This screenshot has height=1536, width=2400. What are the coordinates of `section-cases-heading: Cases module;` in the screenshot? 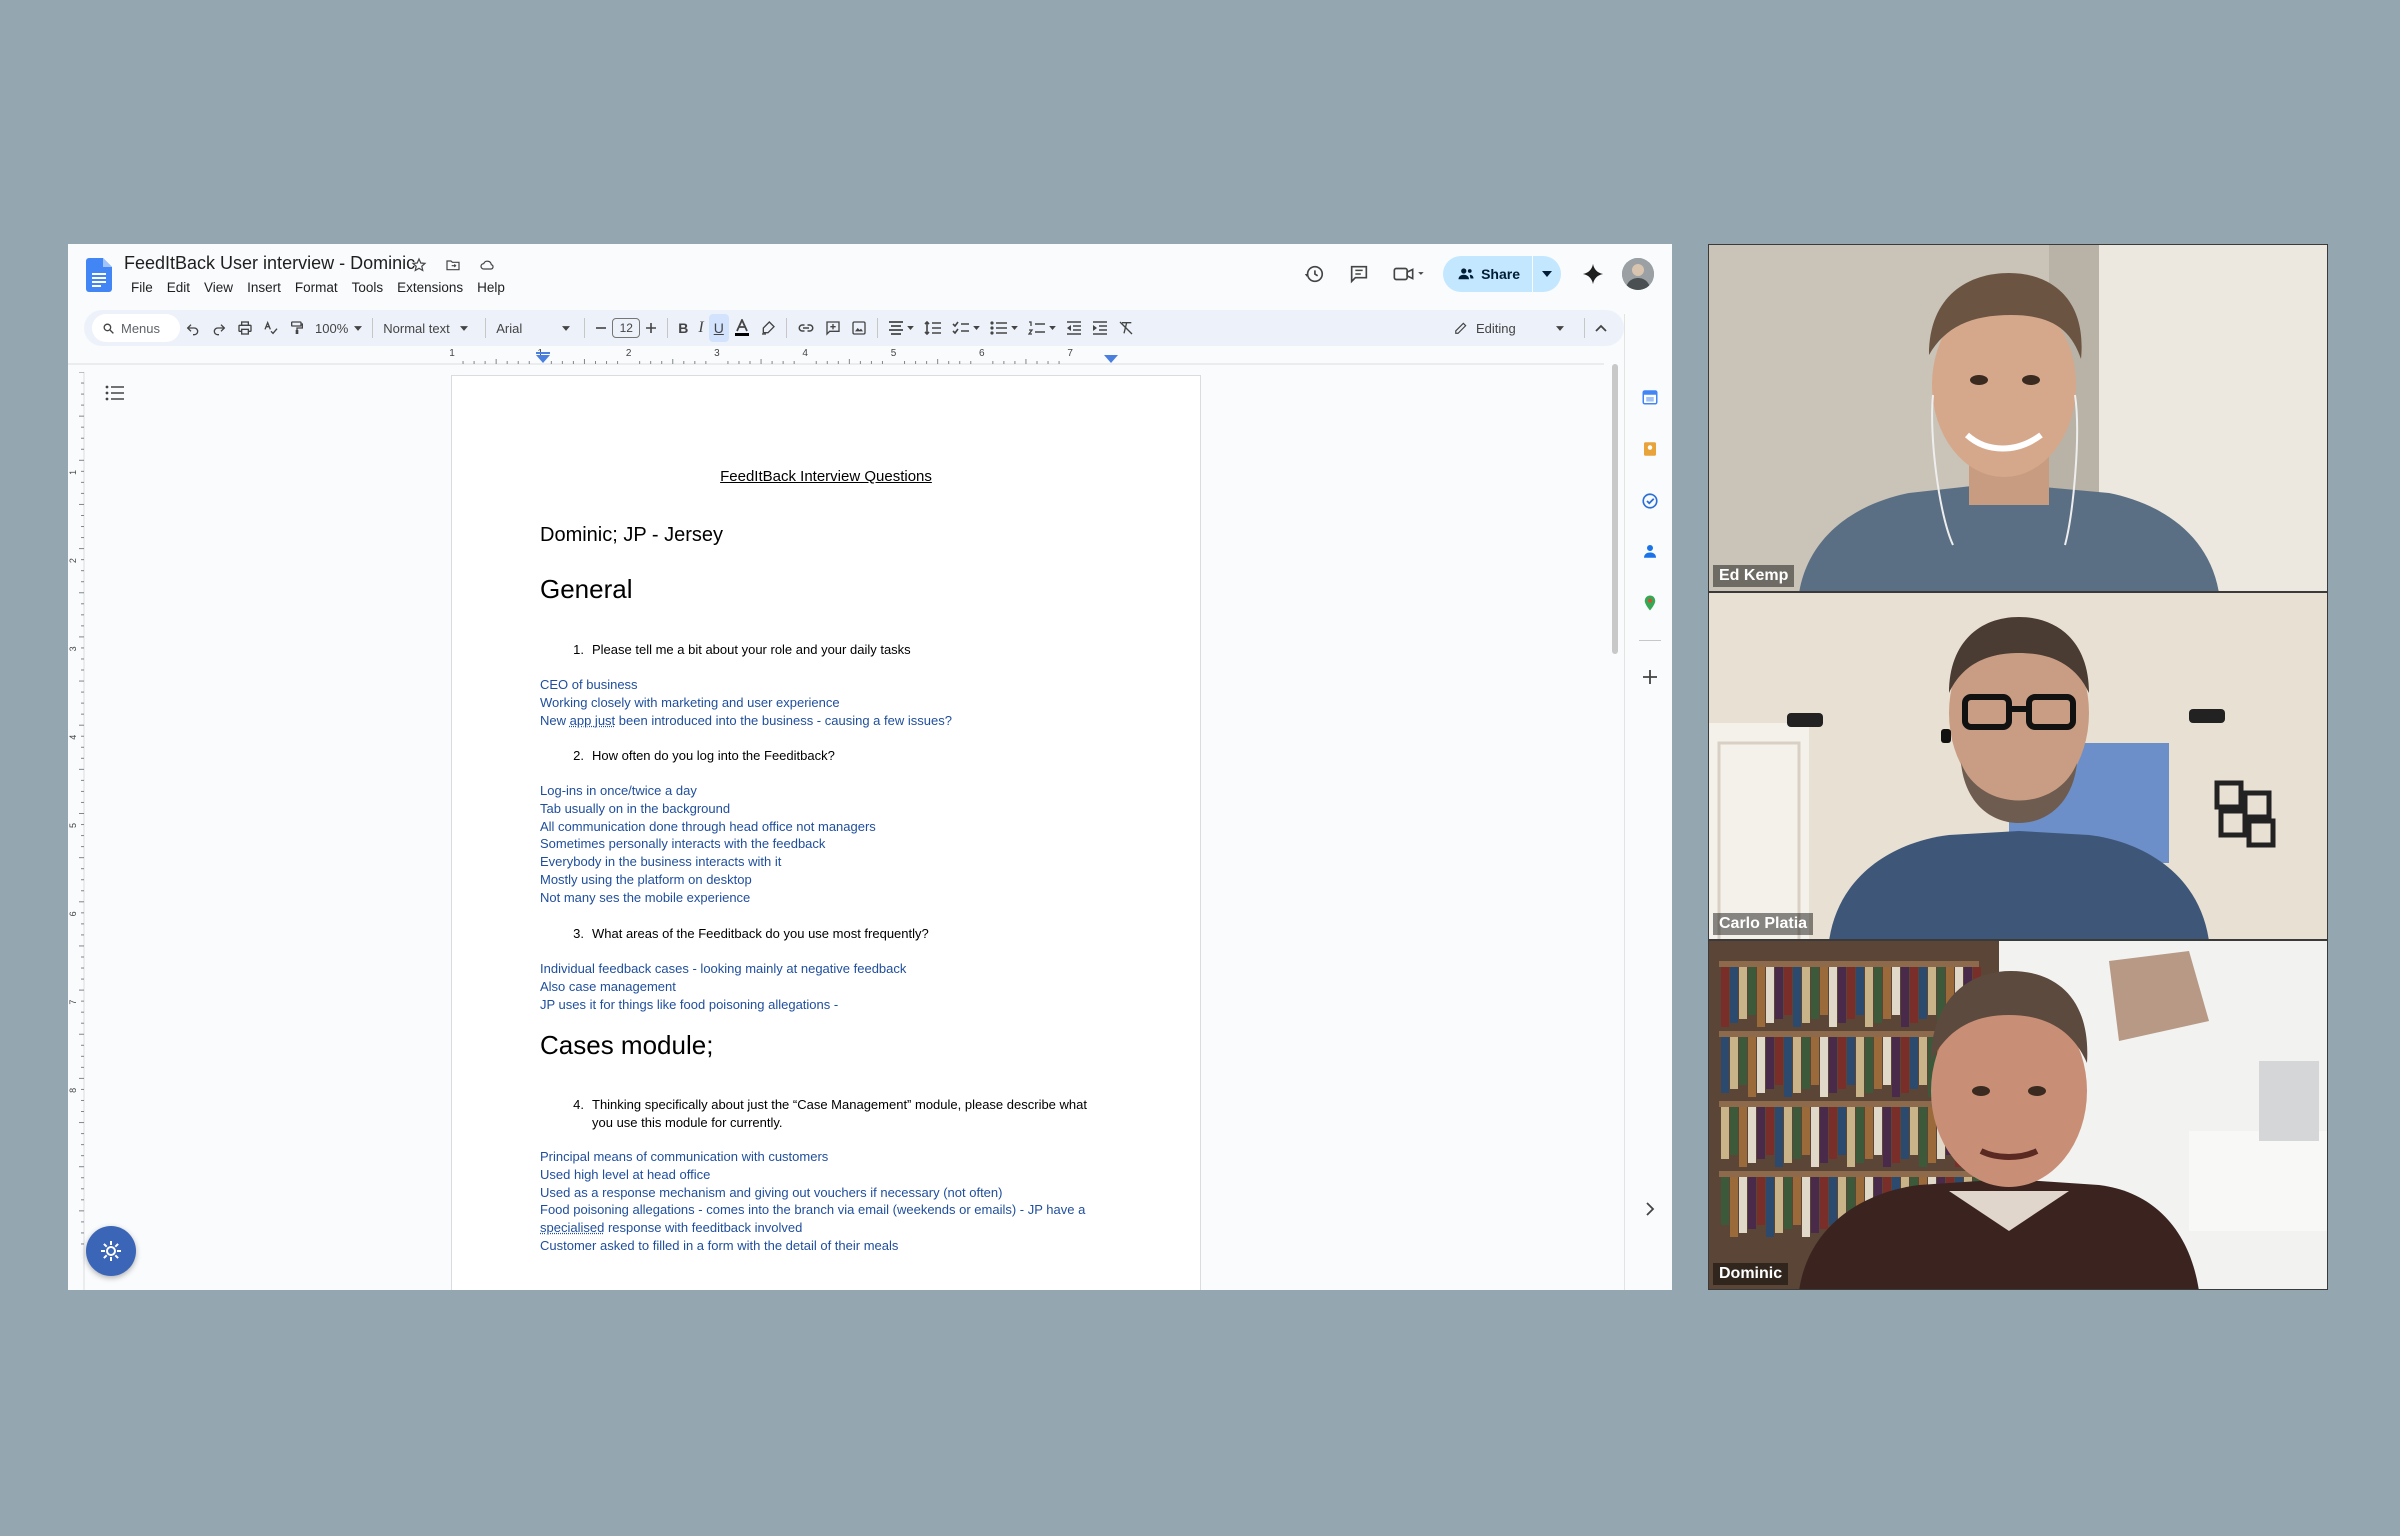 It's located at (627, 1045).